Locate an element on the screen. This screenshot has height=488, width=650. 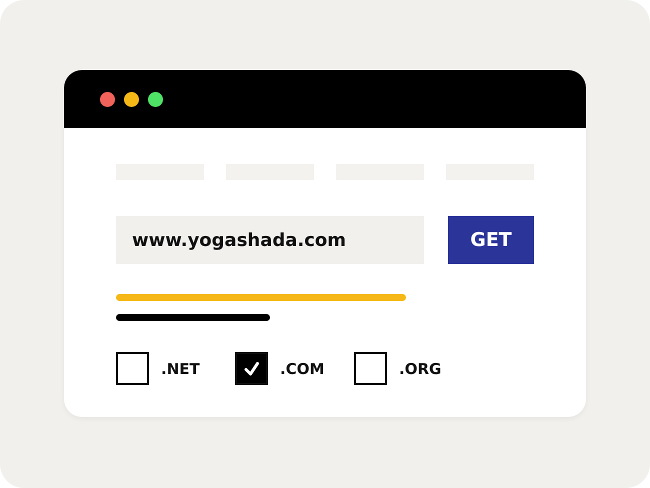
checkbox-label: .NET is located at coordinates (181, 369).